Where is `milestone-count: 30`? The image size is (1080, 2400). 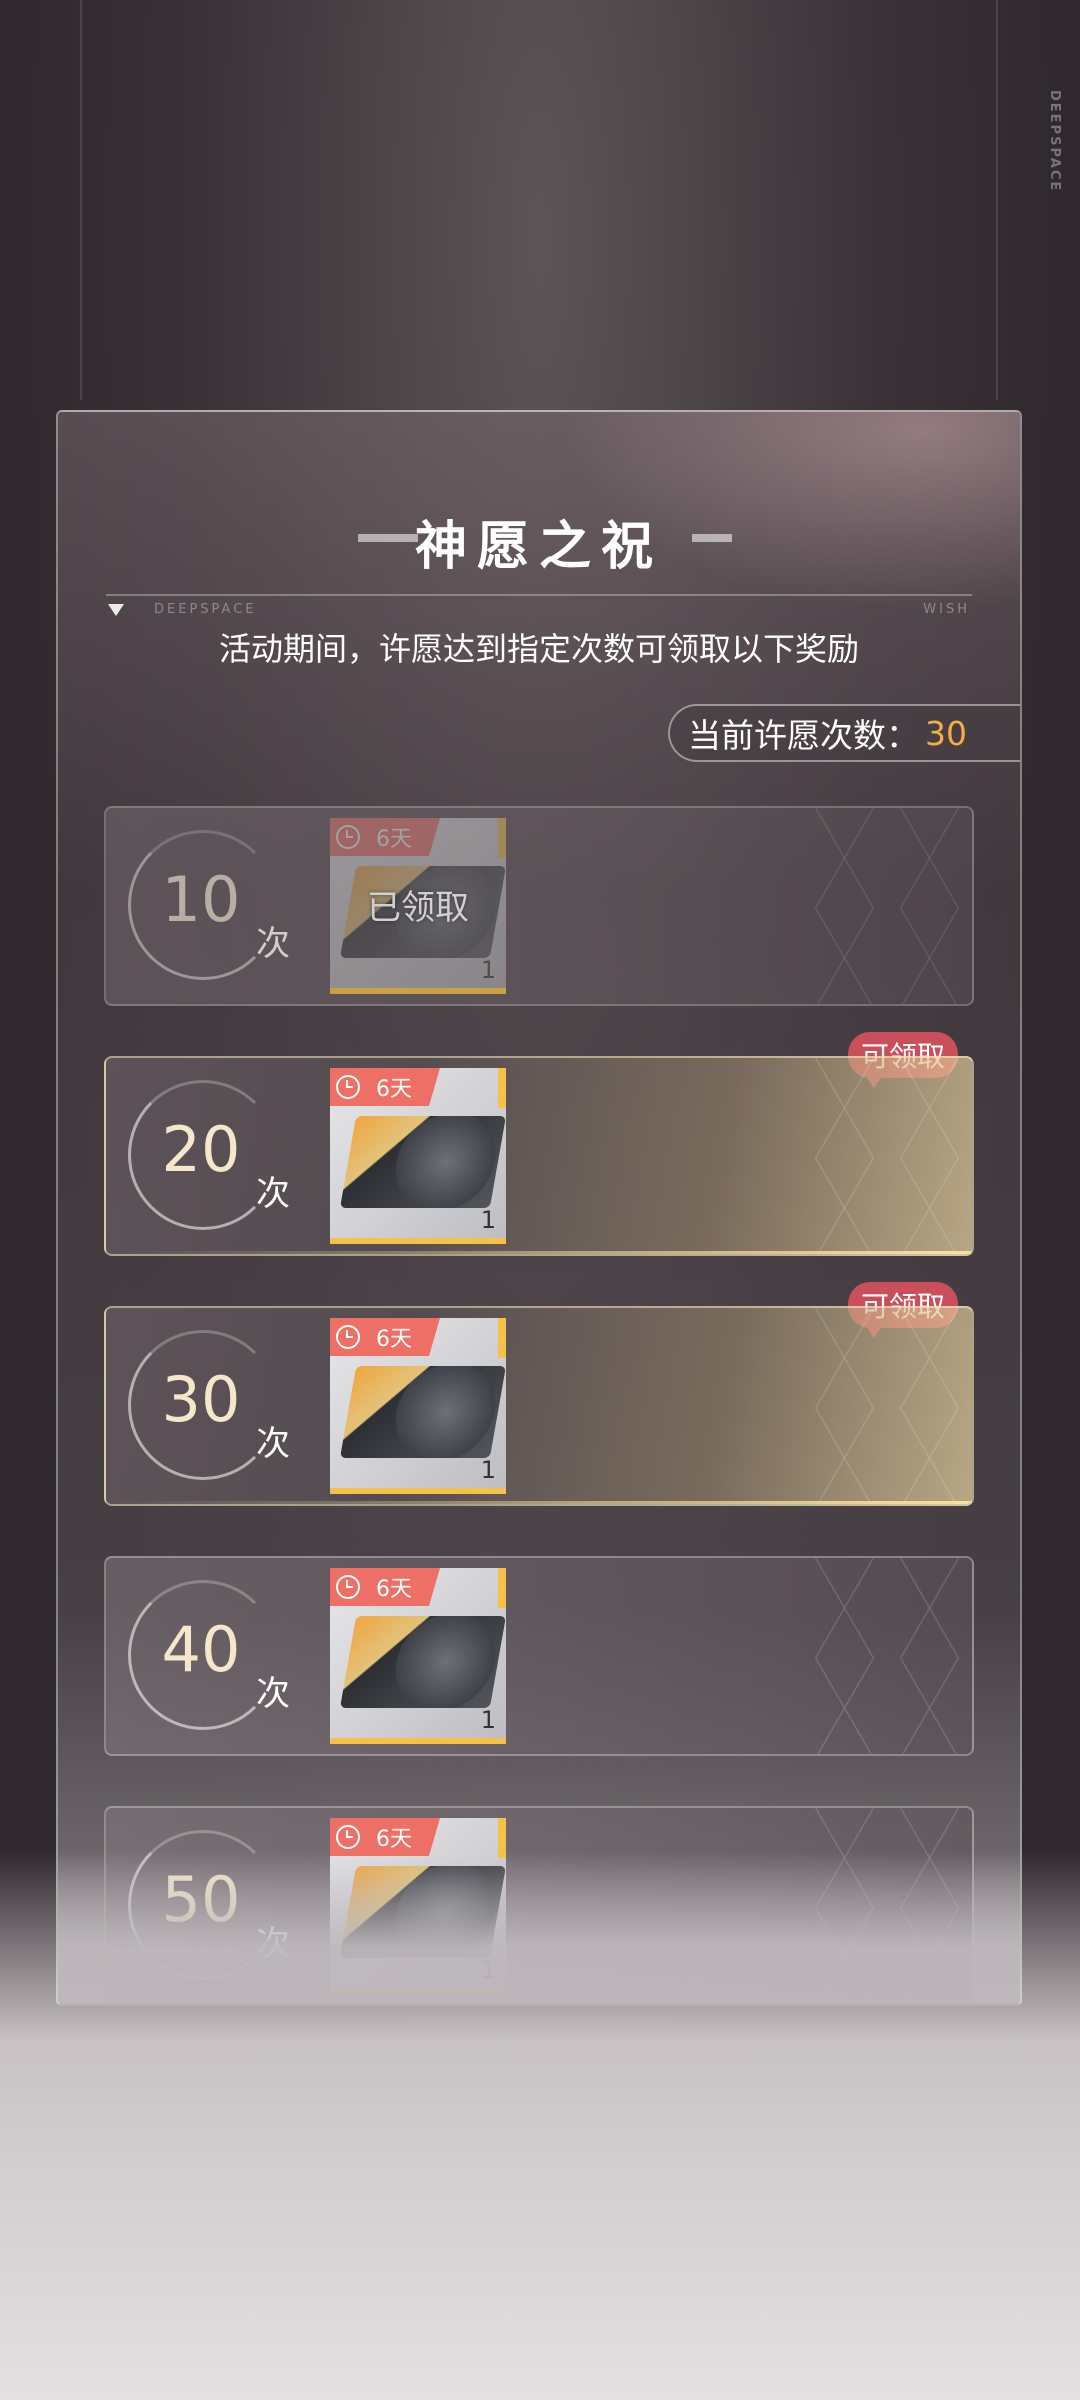 milestone-count: 30 is located at coordinates (201, 1399).